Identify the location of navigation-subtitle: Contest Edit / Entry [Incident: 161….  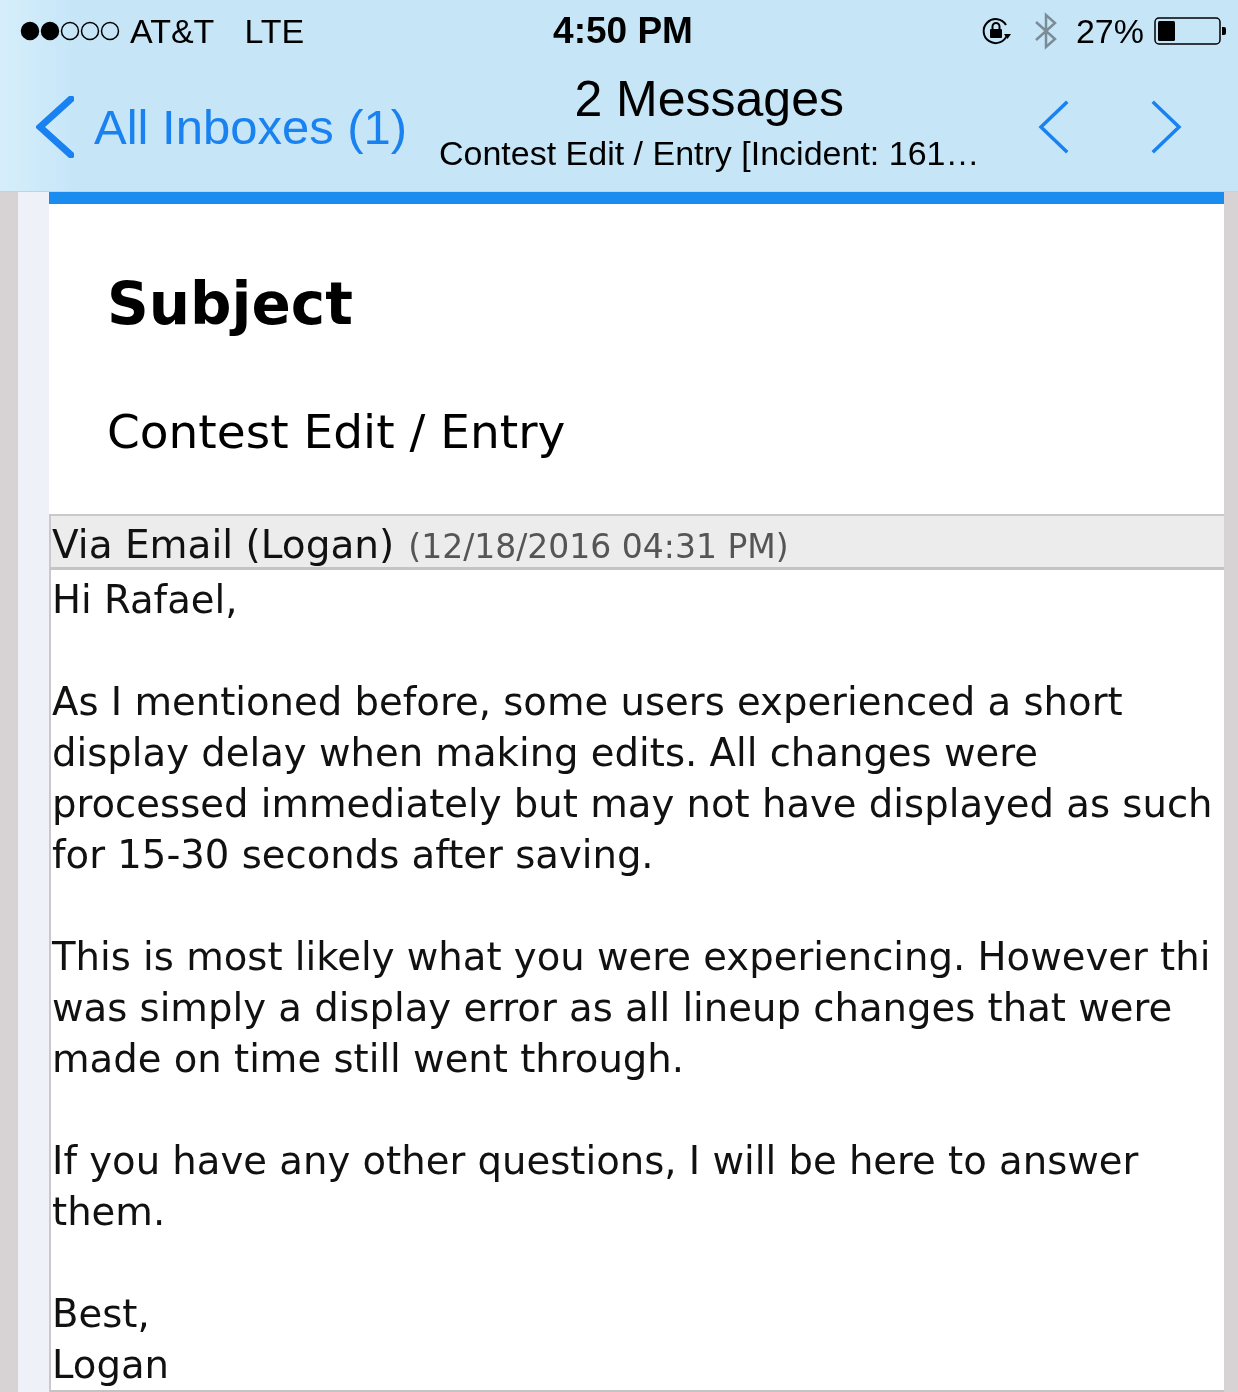
(709, 153).